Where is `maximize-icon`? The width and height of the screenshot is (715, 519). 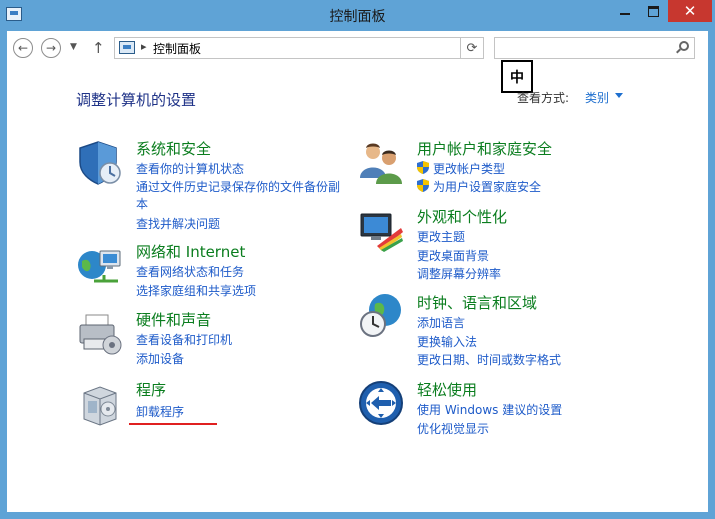 maximize-icon is located at coordinates (653, 11).